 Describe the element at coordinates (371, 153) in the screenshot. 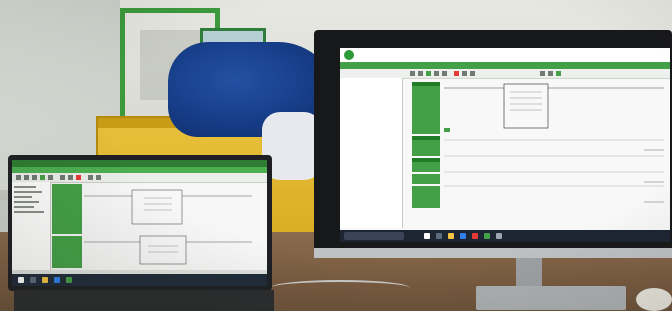

I see `monitor-project-tree` at that location.